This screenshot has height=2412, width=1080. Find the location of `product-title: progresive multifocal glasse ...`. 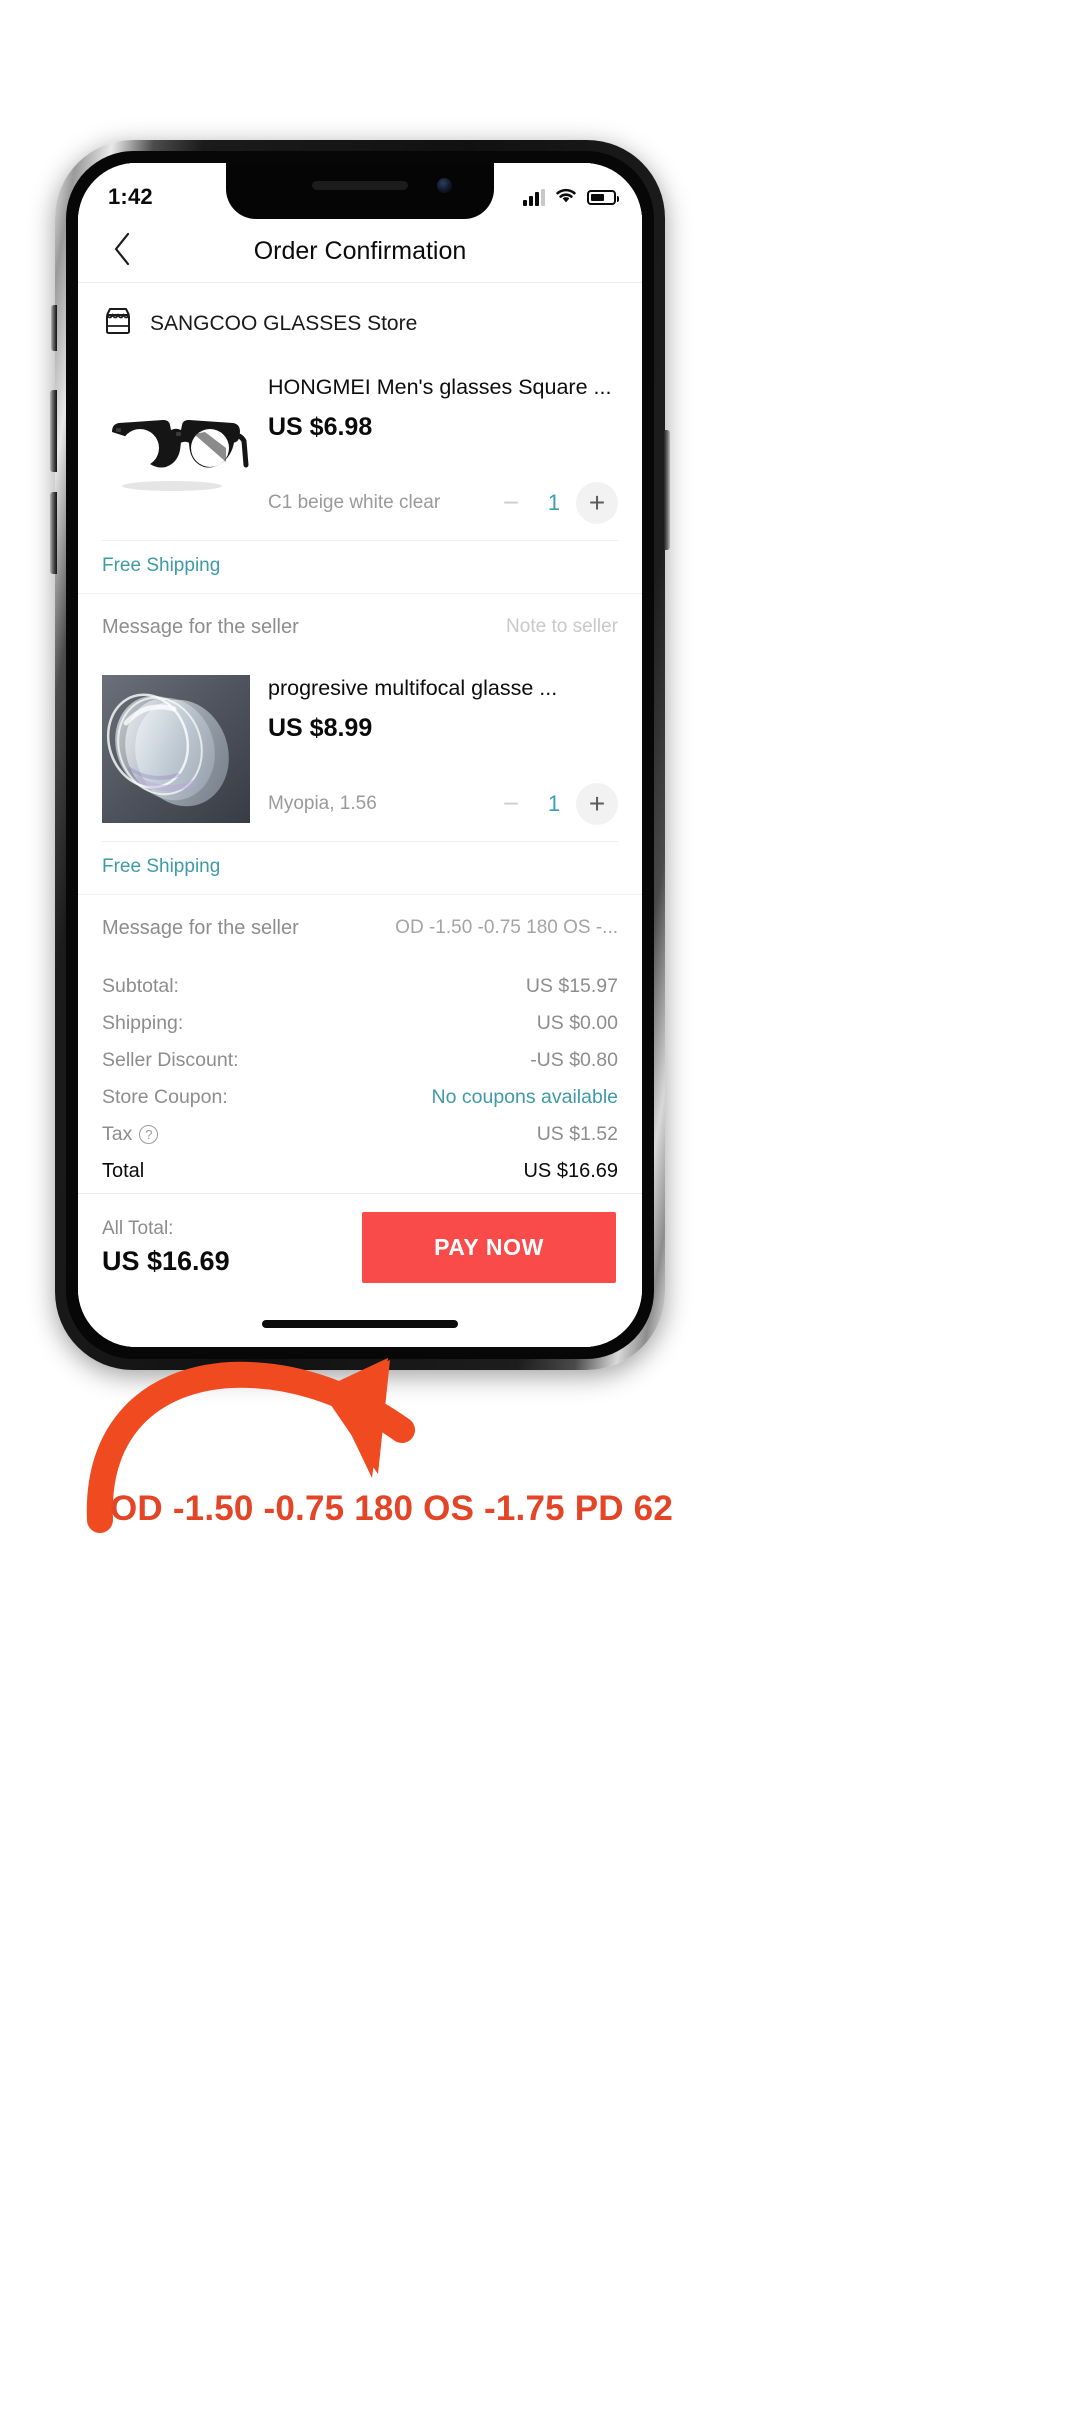

product-title: progresive multifocal glasse ... is located at coordinates (443, 688).